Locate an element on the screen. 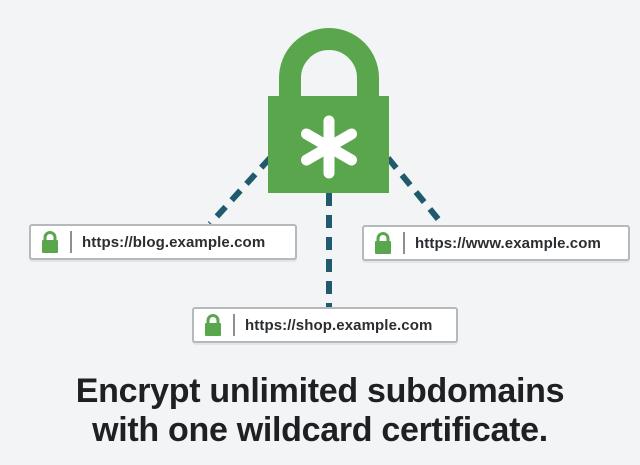  padlock-shackle is located at coordinates (329, 63).